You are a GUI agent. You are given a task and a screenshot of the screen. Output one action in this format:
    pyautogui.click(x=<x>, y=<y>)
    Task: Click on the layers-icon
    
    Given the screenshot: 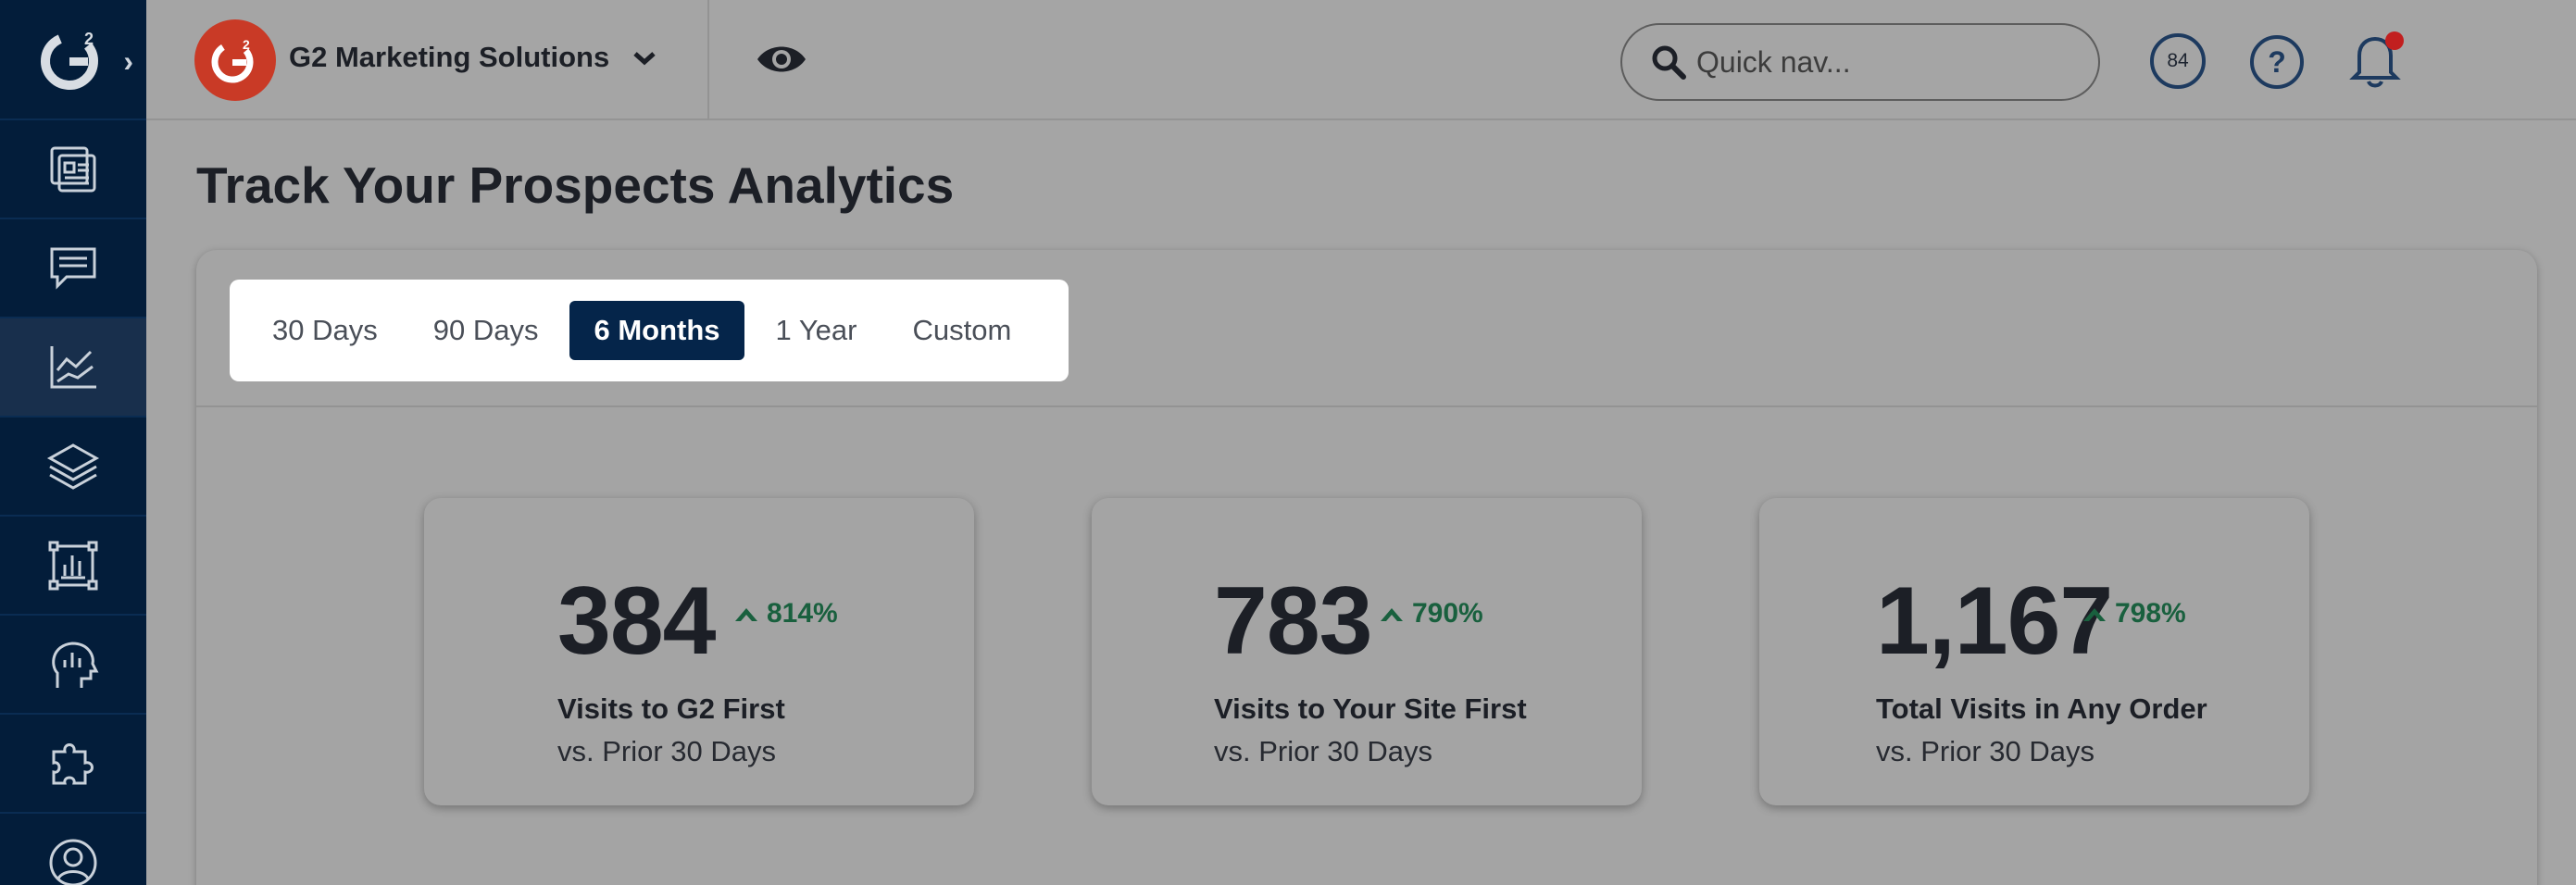 What is the action you would take?
    pyautogui.click(x=73, y=466)
    